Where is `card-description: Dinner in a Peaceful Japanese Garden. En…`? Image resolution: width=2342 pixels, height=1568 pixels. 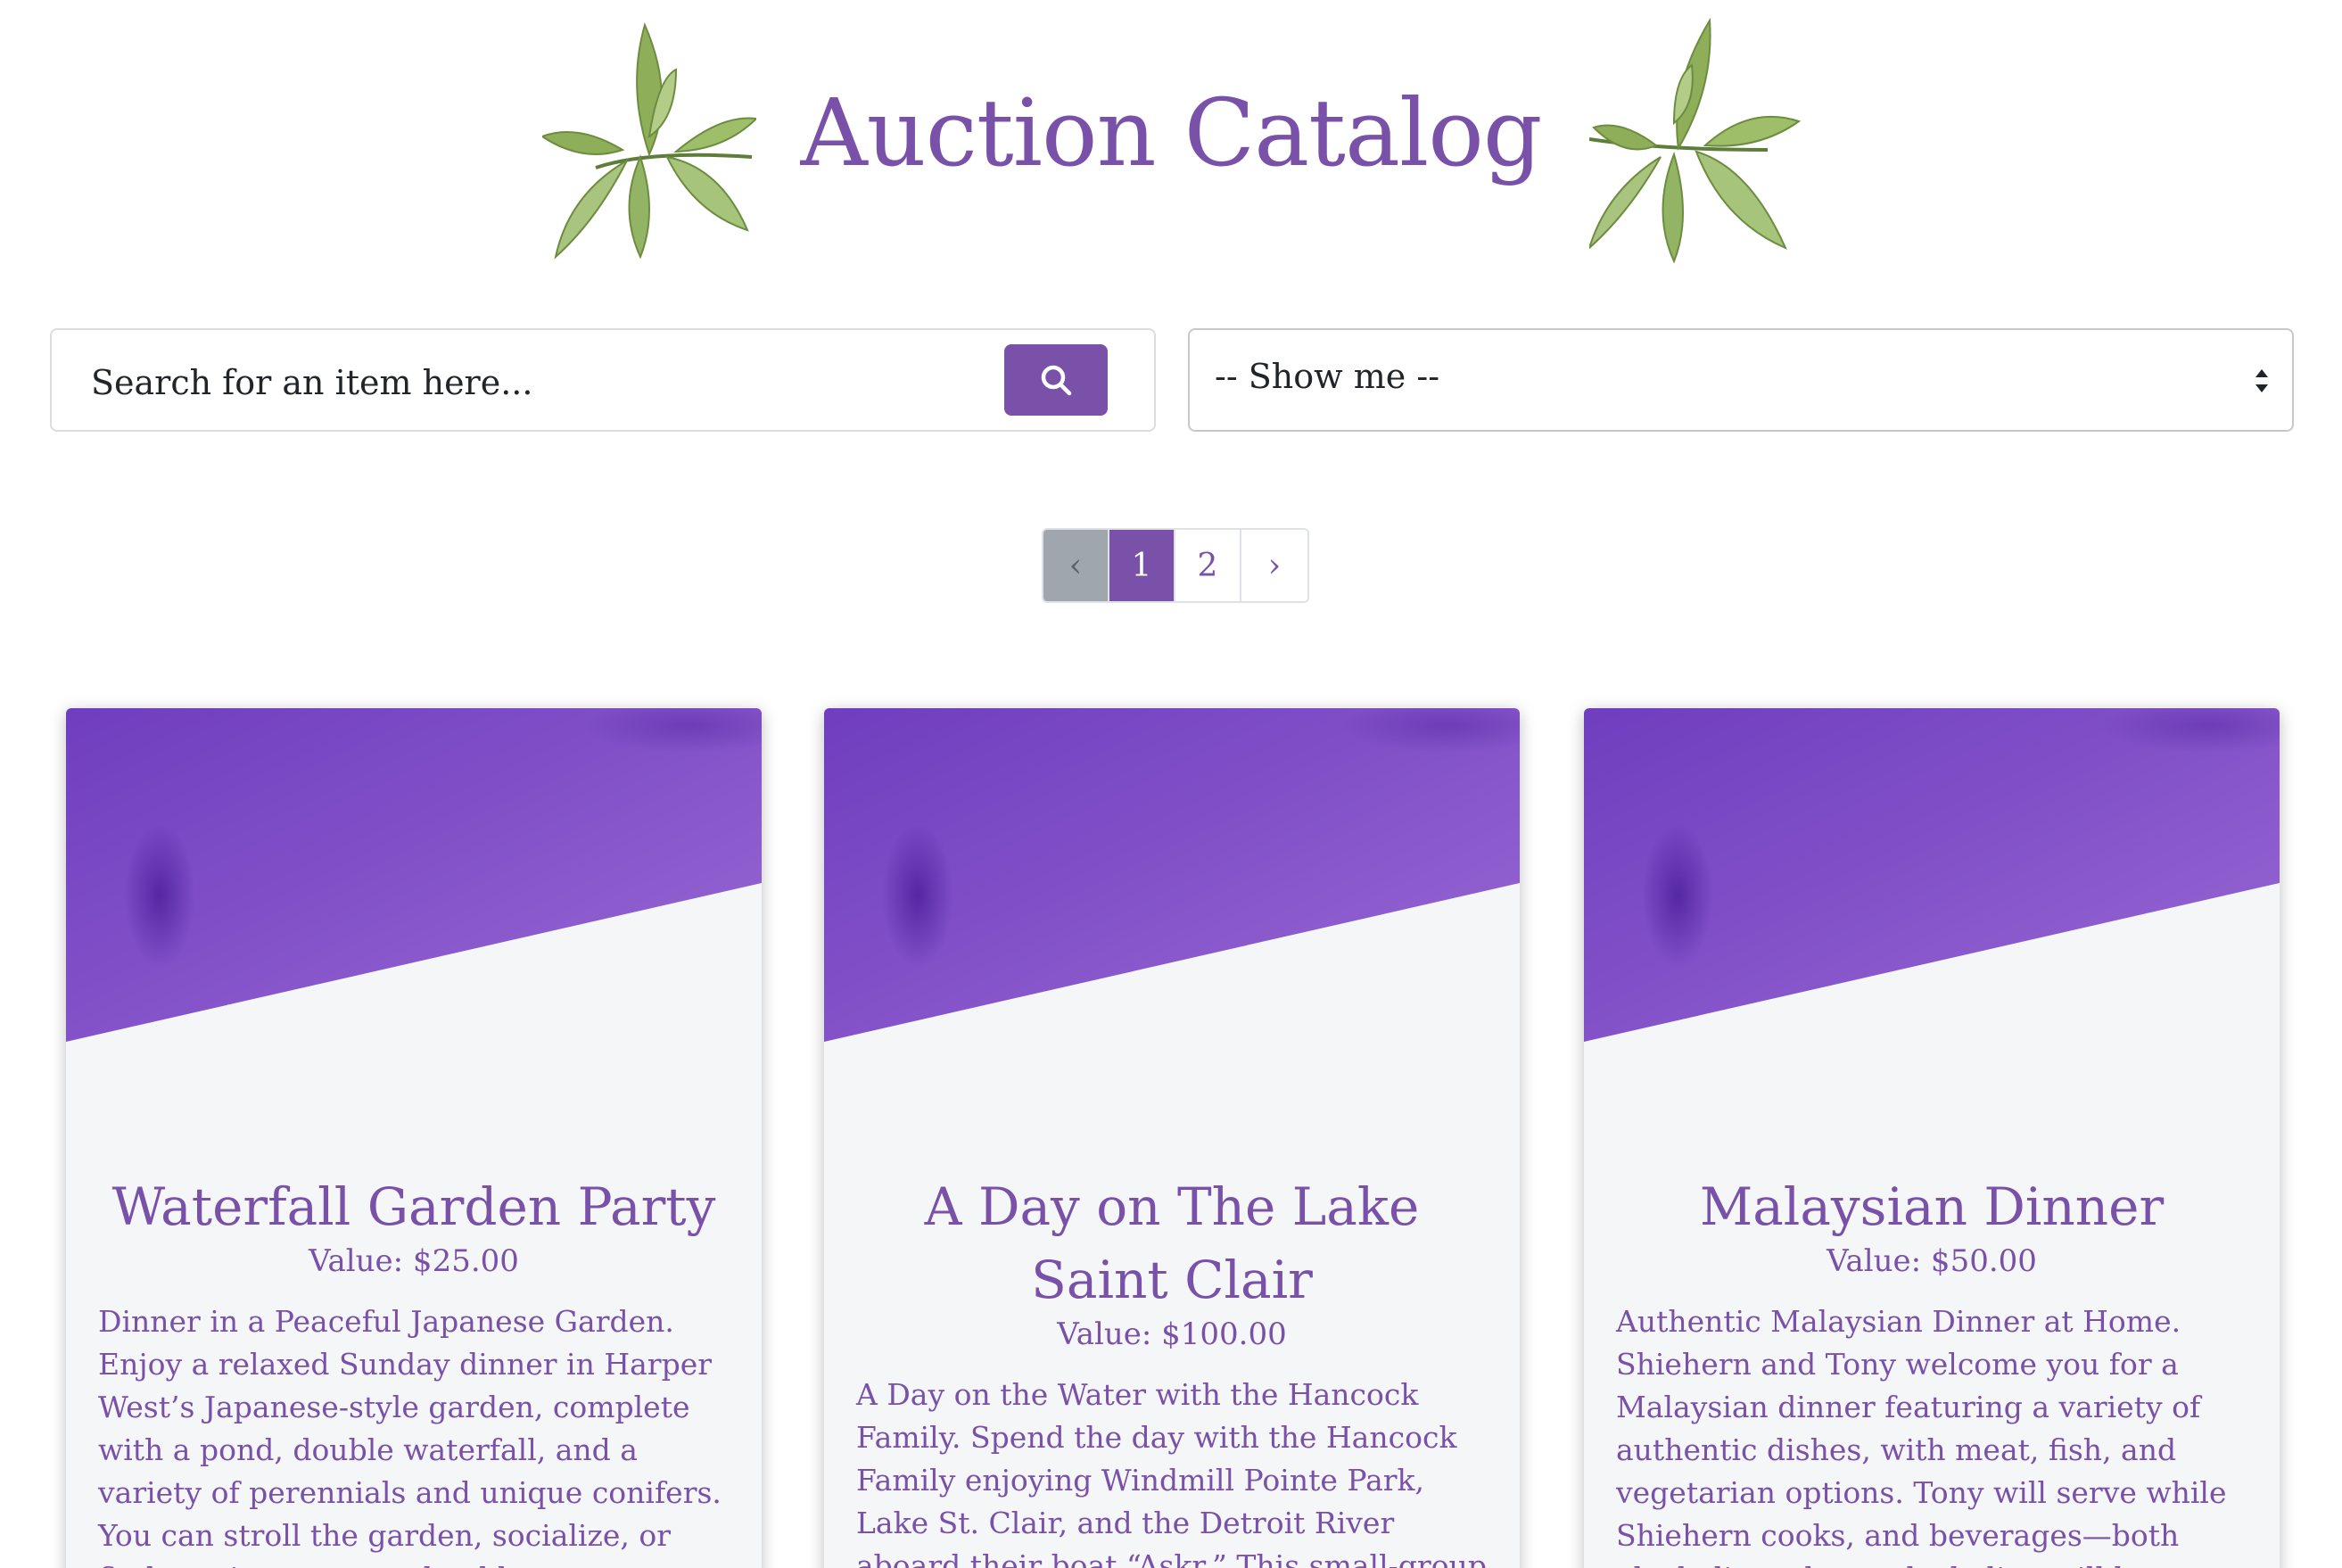 card-description: Dinner in a Peaceful Japanese Garden. En… is located at coordinates (410, 1436).